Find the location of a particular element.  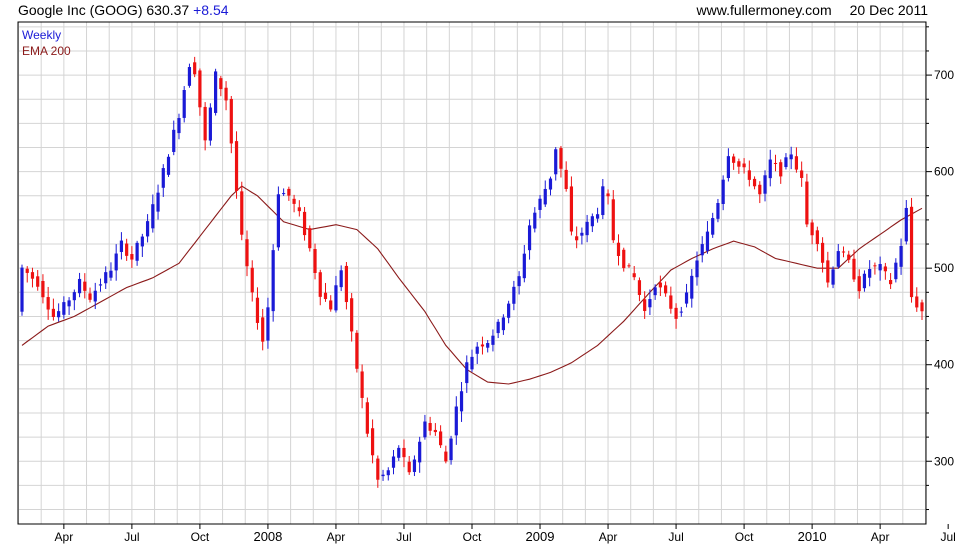

y-tick-label: 700 is located at coordinates (944, 75).